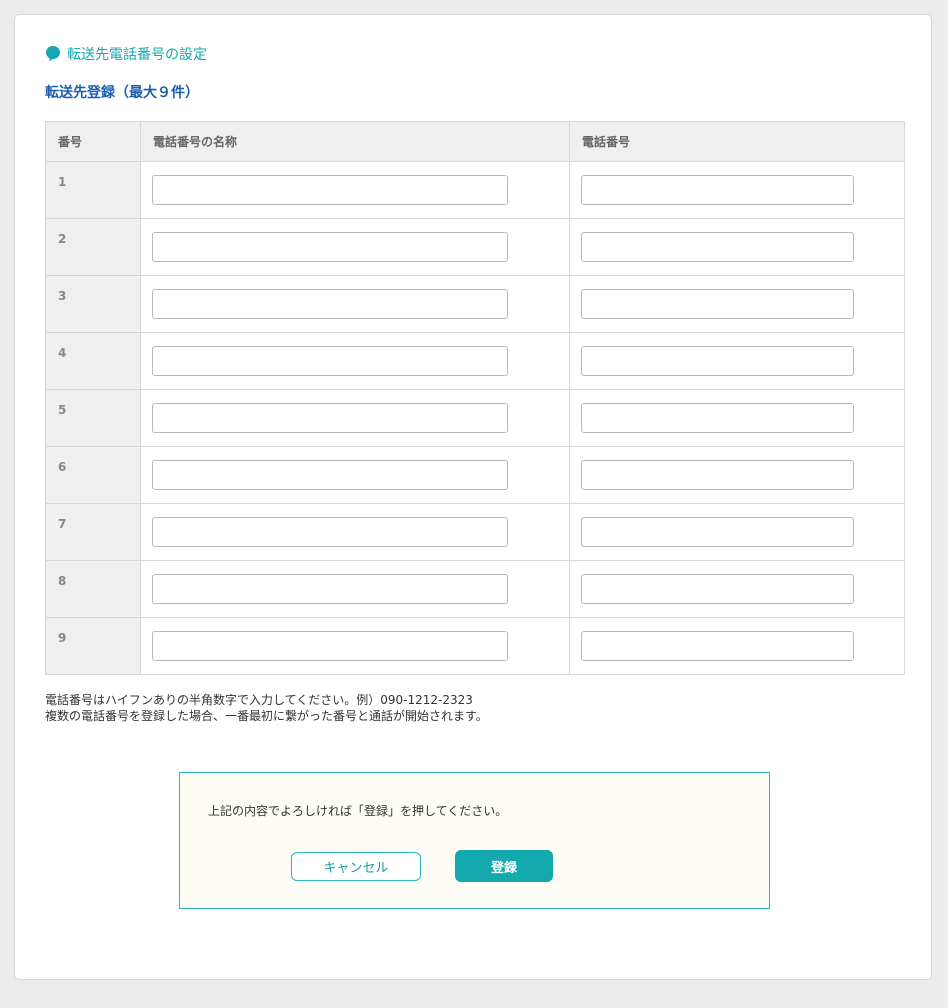 The height and width of the screenshot is (1008, 948). I want to click on table-row: 5, so click(475, 418).